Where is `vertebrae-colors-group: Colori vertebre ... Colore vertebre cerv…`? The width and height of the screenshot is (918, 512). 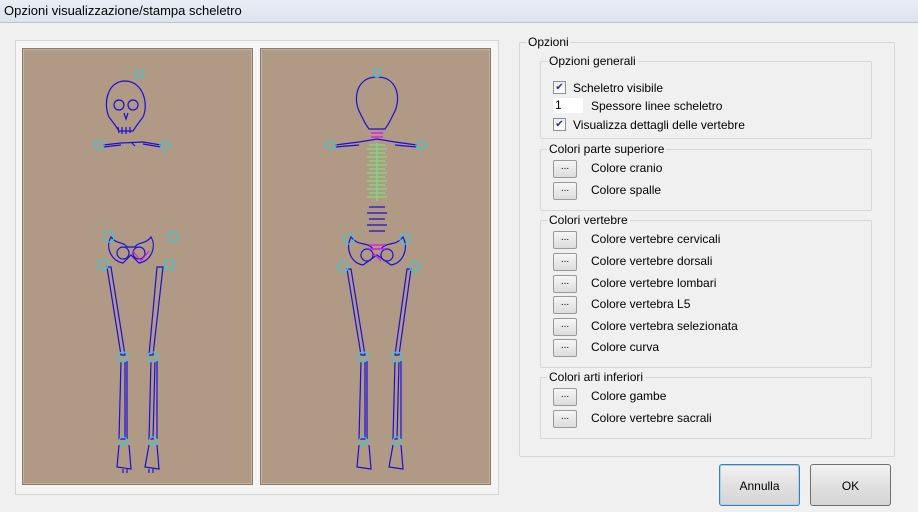
vertebrae-colors-group: Colori vertebre ... Colore vertebre cerv… is located at coordinates (706, 290).